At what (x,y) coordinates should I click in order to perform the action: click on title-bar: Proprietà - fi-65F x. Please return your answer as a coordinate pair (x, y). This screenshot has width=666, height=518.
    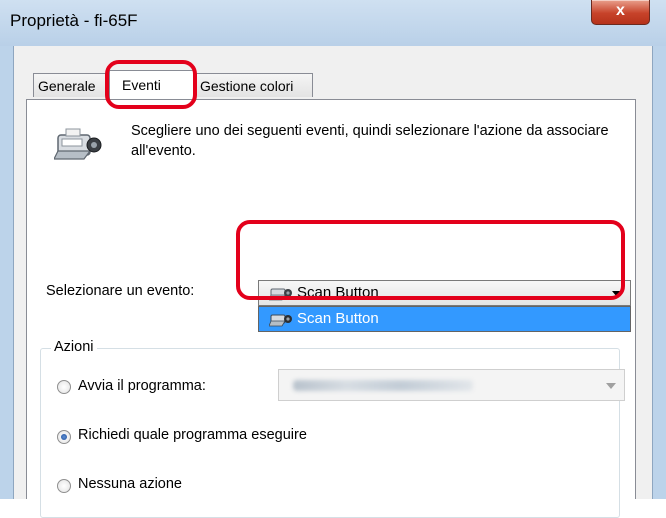
    Looking at the image, I should click on (333, 23).